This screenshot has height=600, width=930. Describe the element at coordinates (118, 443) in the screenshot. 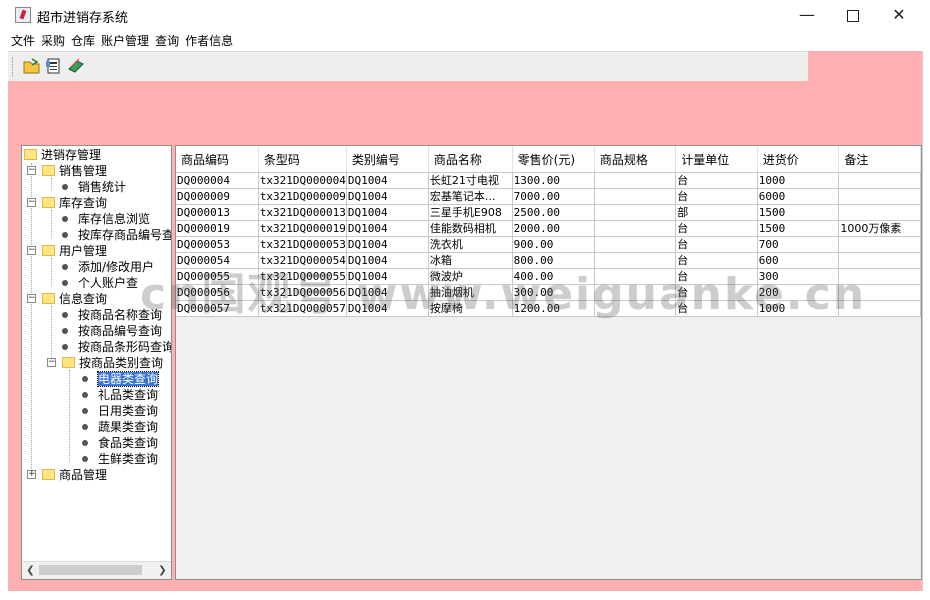

I see `tree-leaf-food: 食品类查询` at that location.